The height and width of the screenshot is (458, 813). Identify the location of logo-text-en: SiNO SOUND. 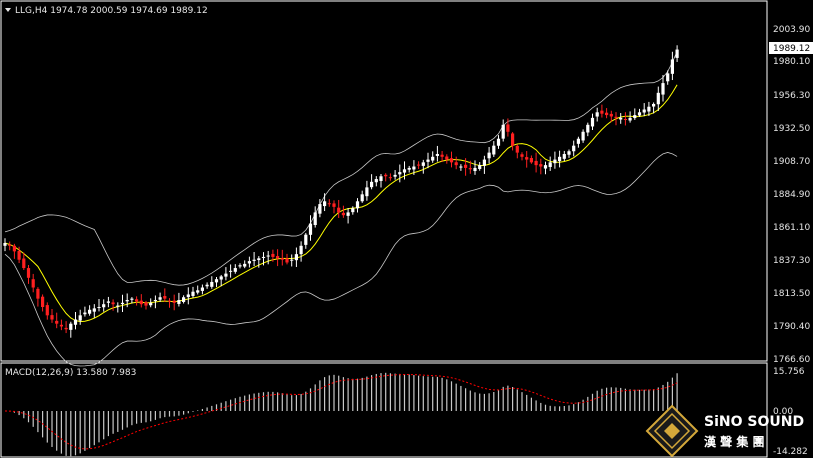
(754, 422).